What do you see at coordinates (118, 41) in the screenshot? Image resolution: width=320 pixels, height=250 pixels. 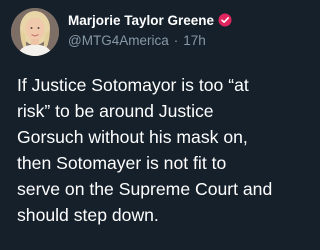 I see `author-handle: @MTG4America` at bounding box center [118, 41].